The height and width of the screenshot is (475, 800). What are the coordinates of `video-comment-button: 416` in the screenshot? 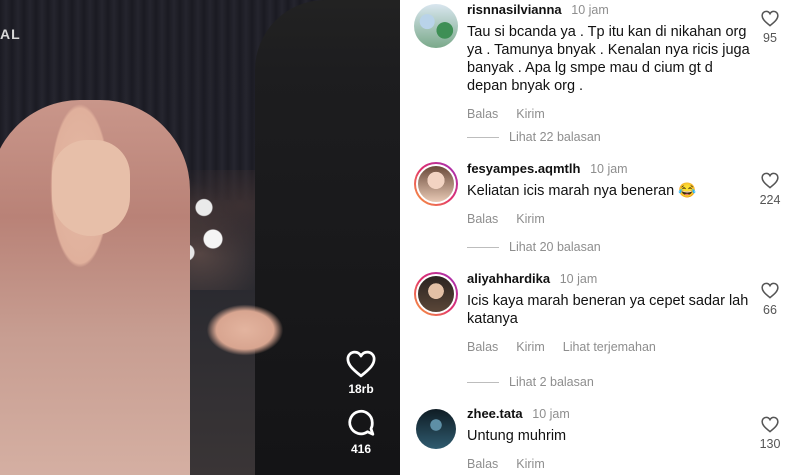 It's located at (361, 432).